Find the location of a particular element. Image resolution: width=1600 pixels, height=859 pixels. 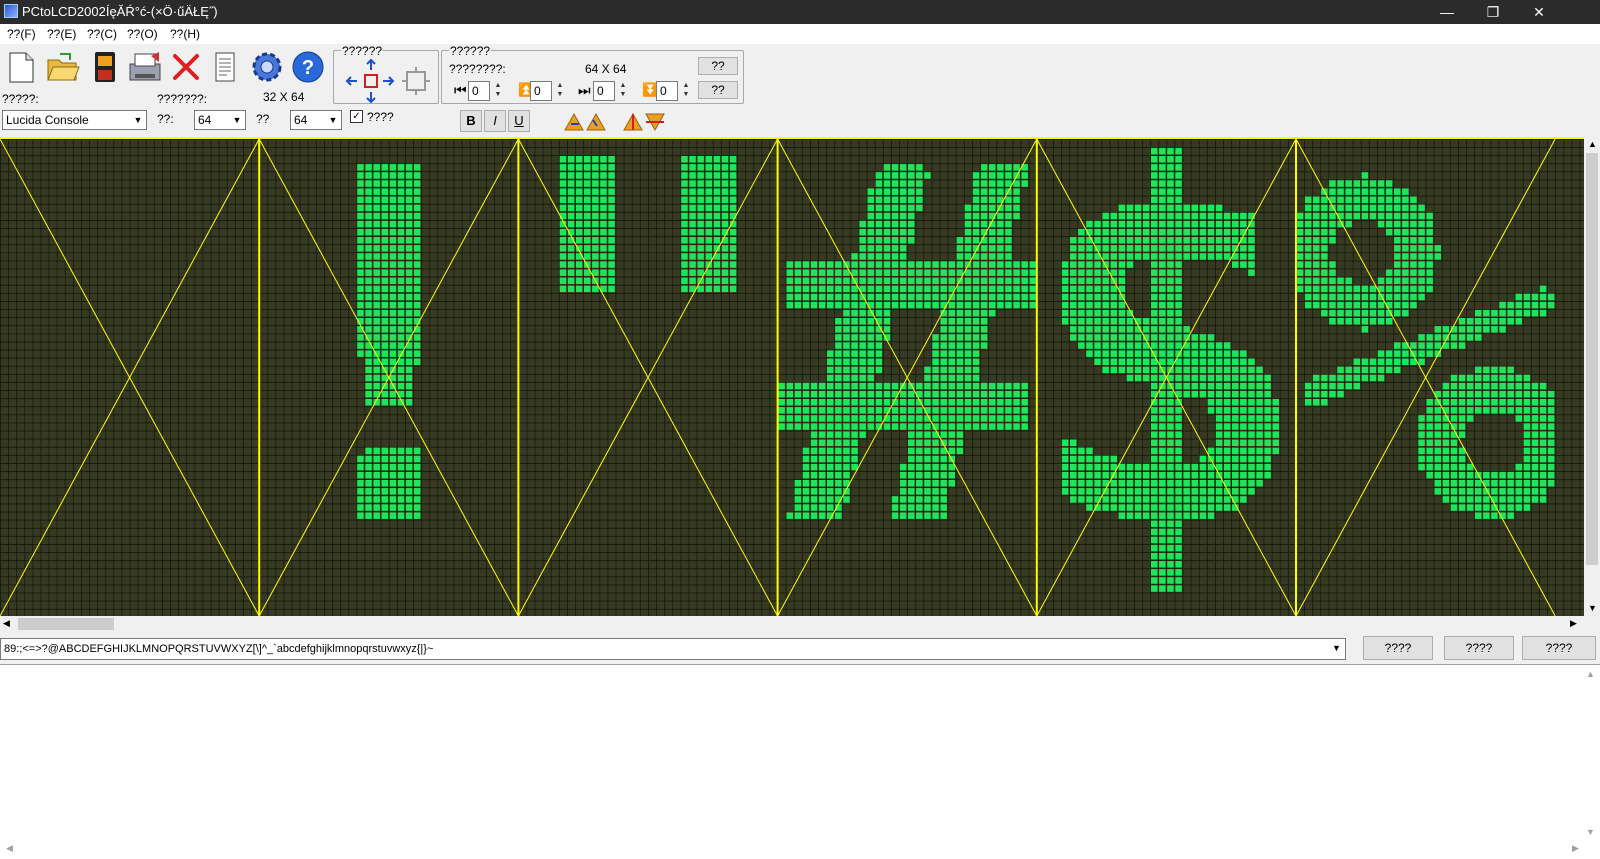

left-align-icon: ⏮ is located at coordinates (460, 90).